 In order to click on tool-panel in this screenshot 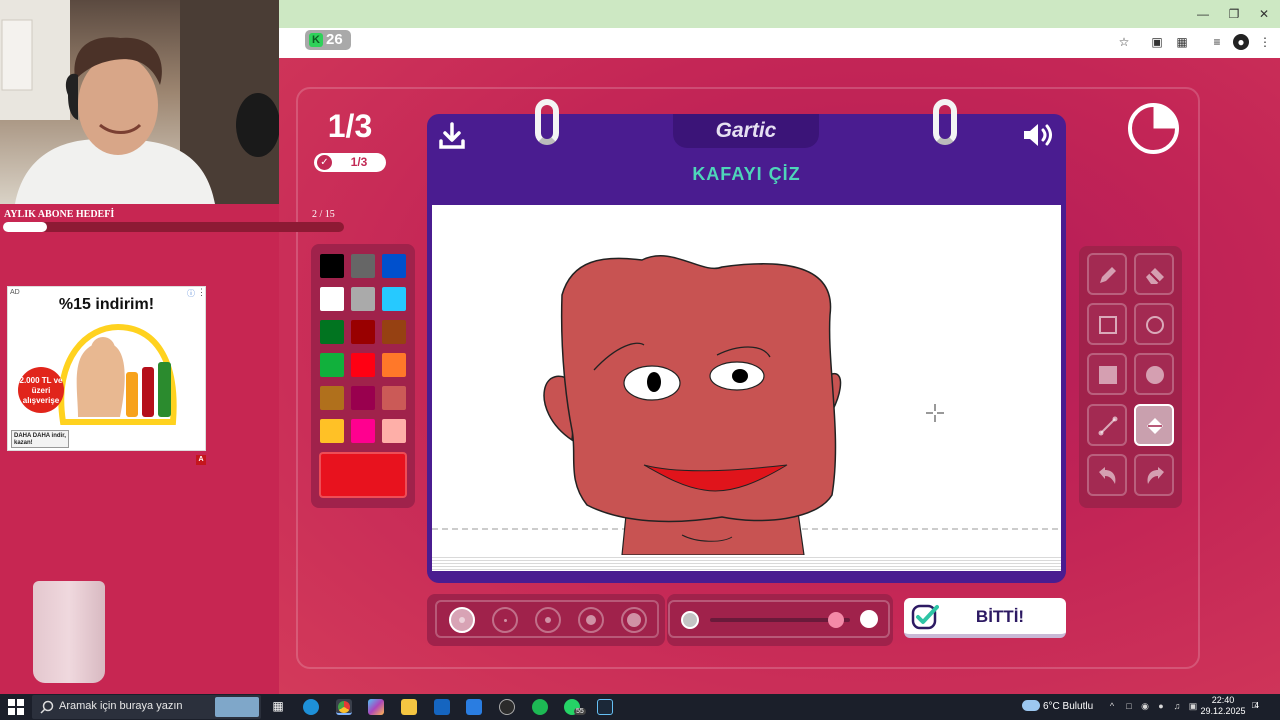, I will do `click(1130, 377)`.